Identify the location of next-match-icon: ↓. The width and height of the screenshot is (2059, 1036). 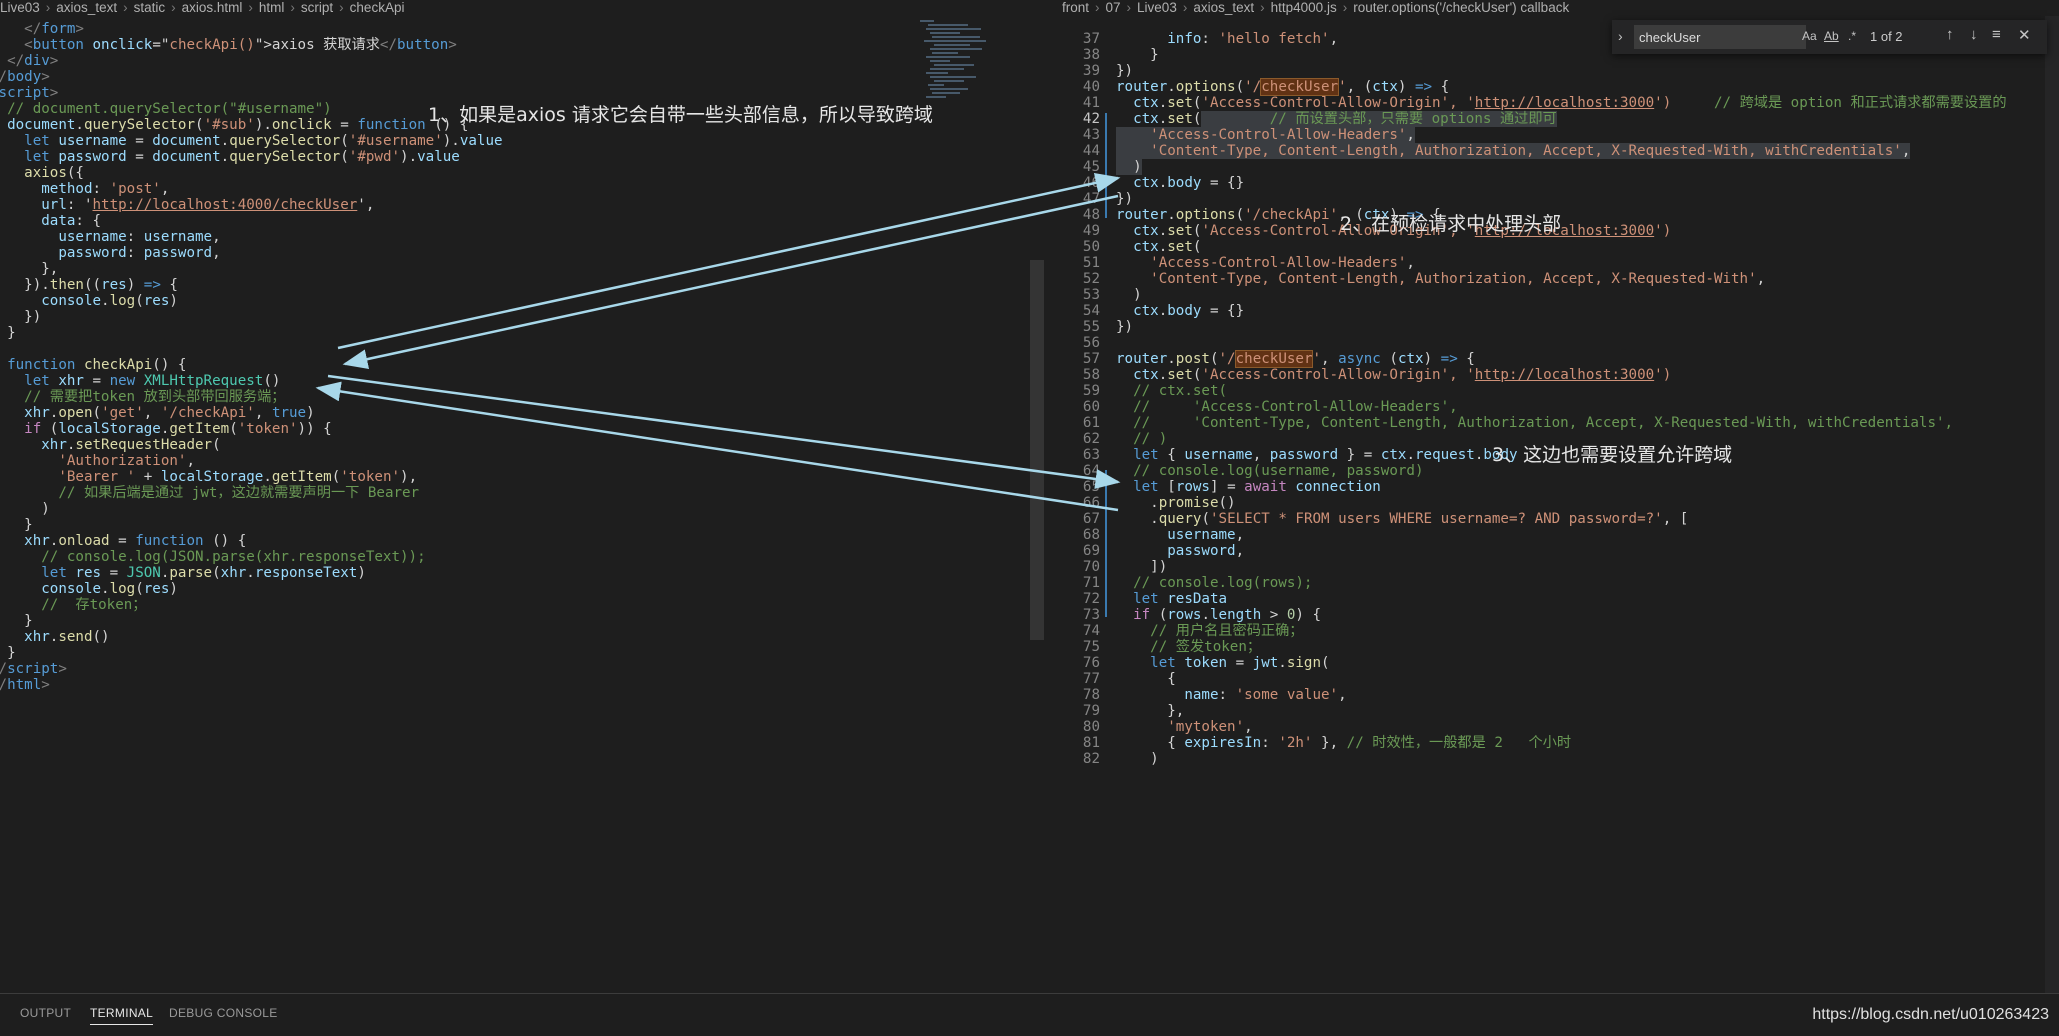
(1974, 34).